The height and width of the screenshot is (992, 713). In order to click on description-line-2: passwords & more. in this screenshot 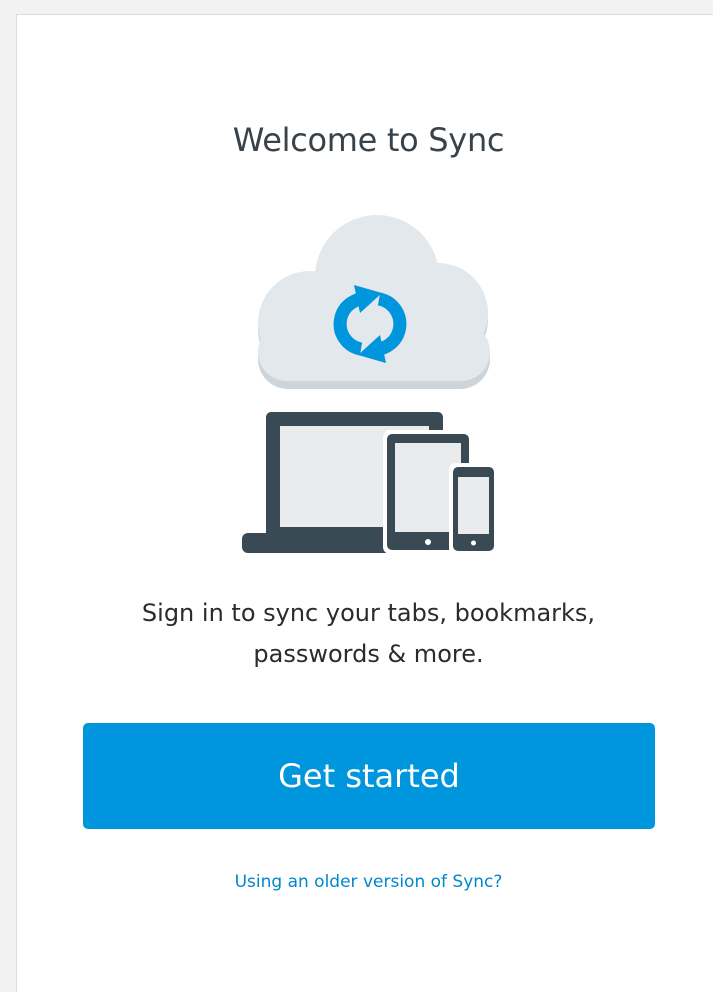, I will do `click(368, 654)`.